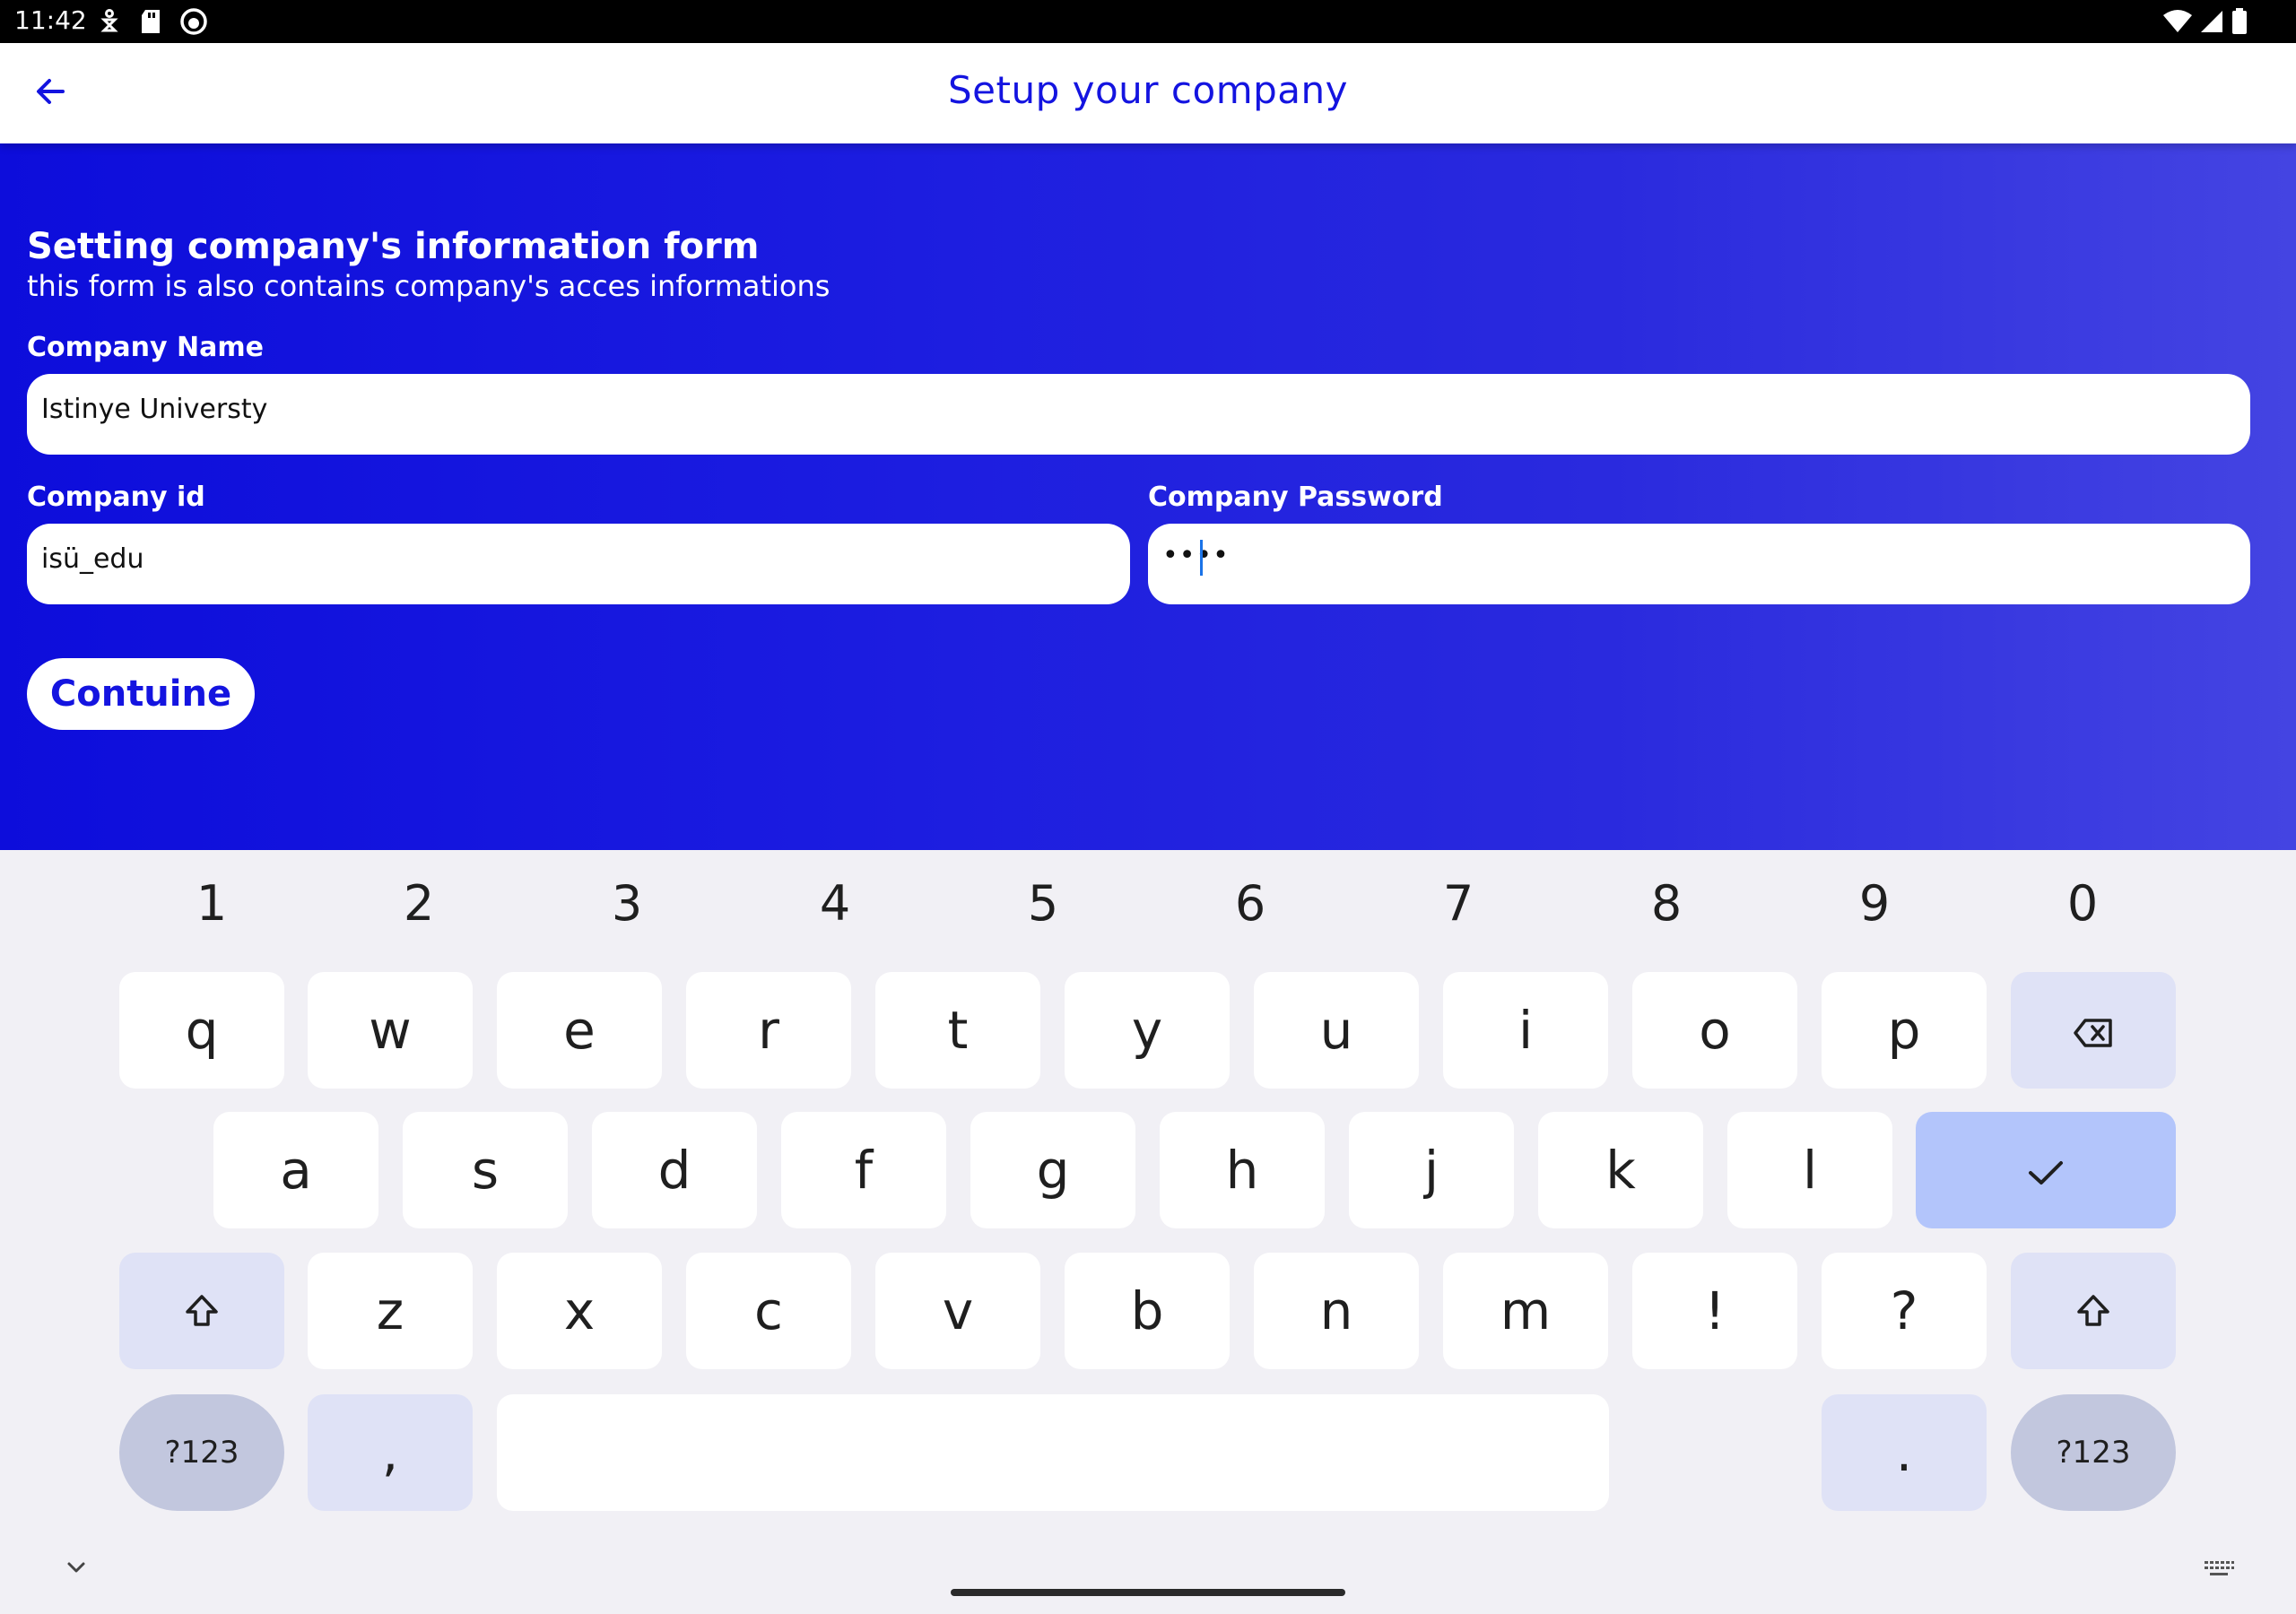  Describe the element at coordinates (1904, 1452) in the screenshot. I see `key-period: .` at that location.